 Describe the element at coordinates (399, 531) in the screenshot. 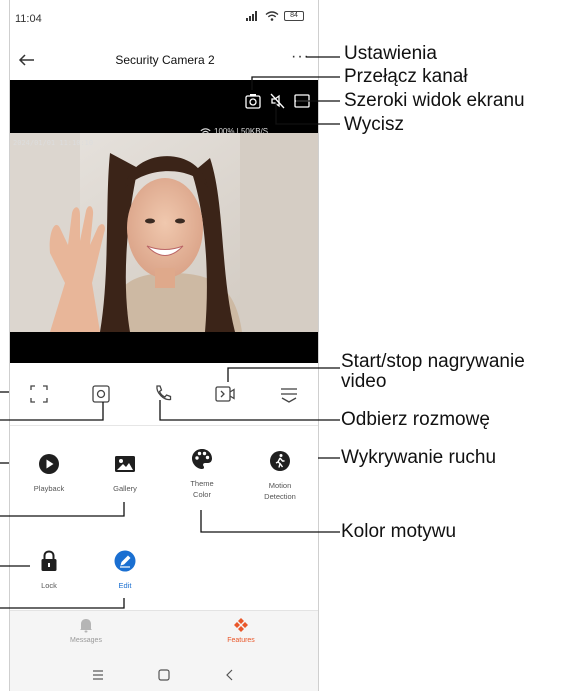

I see `callout-theme-color: Kolor motywu` at that location.